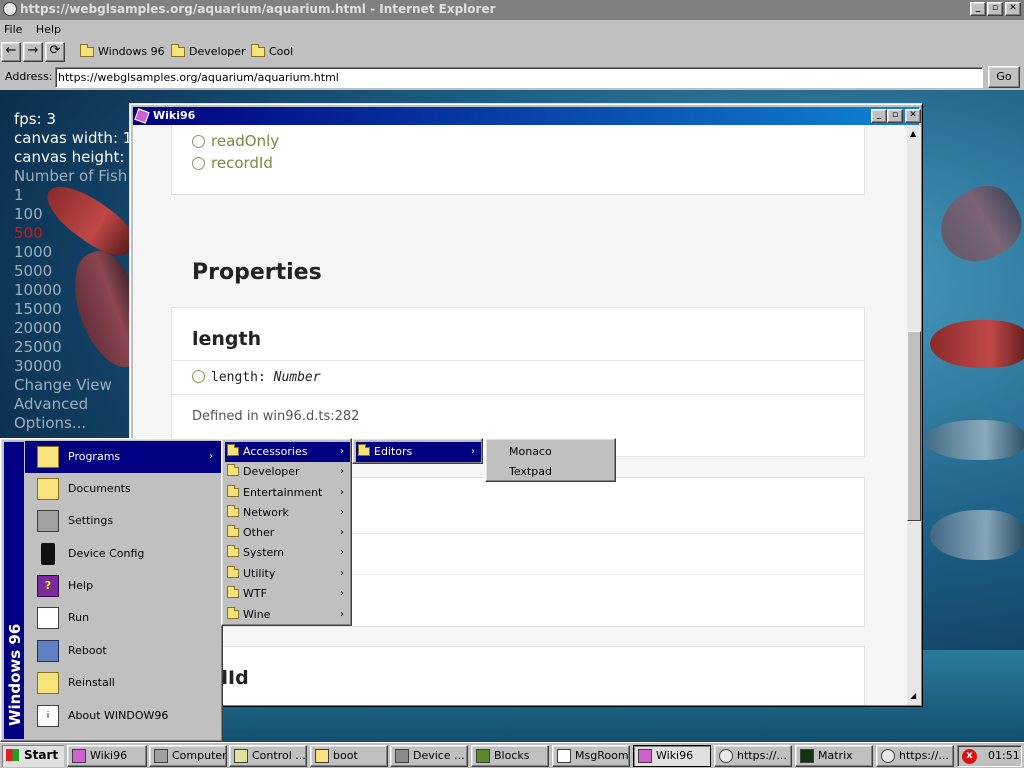 The height and width of the screenshot is (768, 1024). What do you see at coordinates (913, 695) in the screenshot?
I see `resize-grip-icon: ◢` at bounding box center [913, 695].